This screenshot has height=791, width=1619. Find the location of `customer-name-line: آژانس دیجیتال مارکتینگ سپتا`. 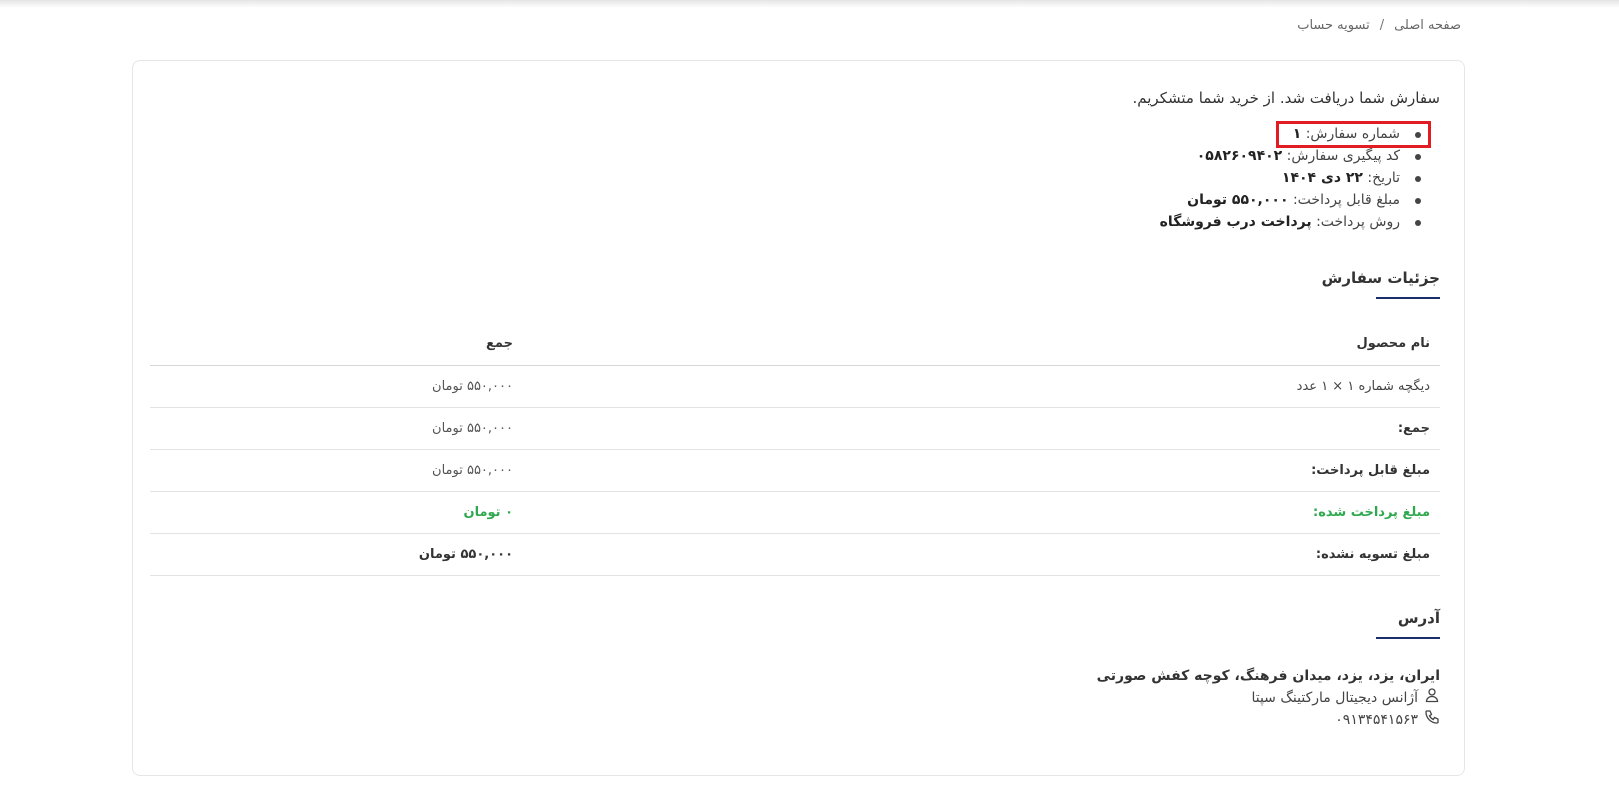

customer-name-line: آژانس دیجیتال مارکتینگ سپتا is located at coordinates (1268, 698).